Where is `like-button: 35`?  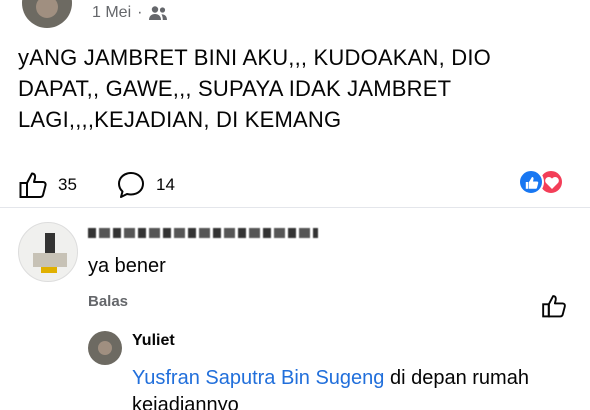 like-button: 35 is located at coordinates (47, 185).